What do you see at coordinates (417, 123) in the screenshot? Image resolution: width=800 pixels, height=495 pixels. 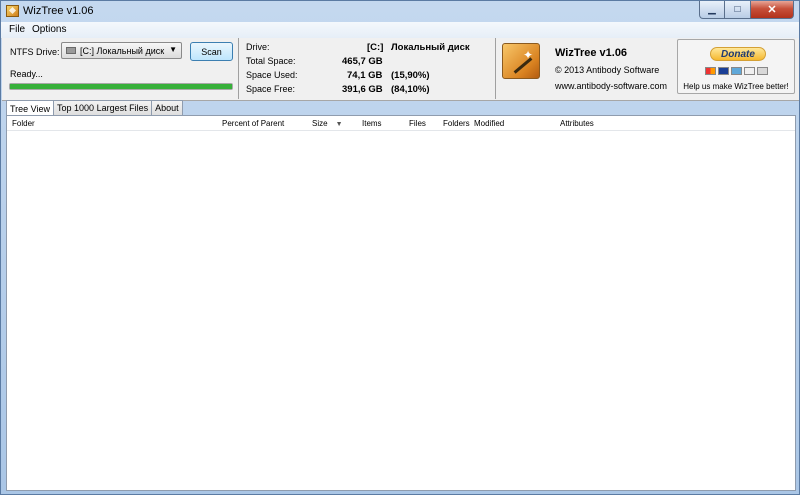 I see `column-files: Files` at bounding box center [417, 123].